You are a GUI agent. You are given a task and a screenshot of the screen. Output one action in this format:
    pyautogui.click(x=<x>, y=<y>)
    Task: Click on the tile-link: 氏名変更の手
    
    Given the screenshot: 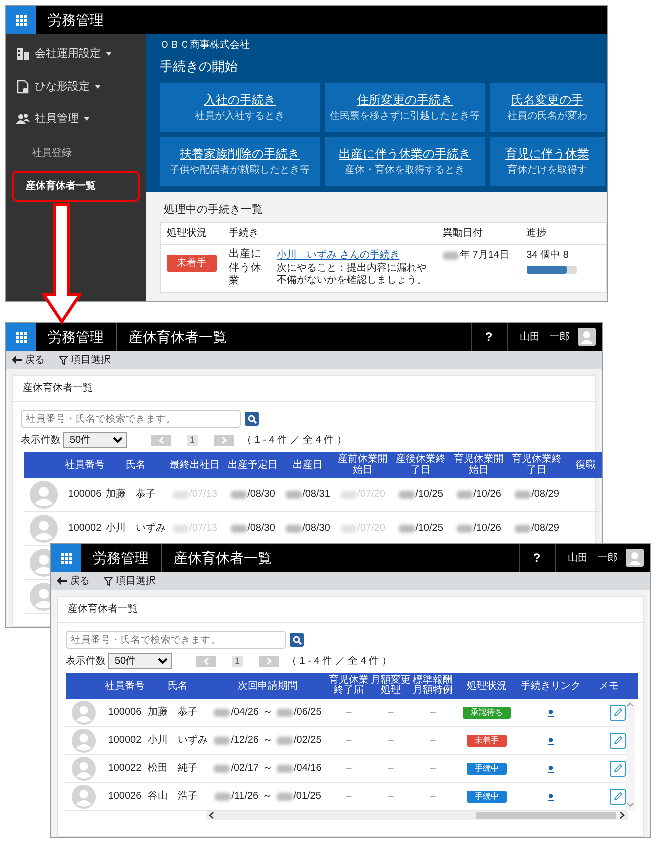 What is the action you would take?
    pyautogui.click(x=548, y=99)
    